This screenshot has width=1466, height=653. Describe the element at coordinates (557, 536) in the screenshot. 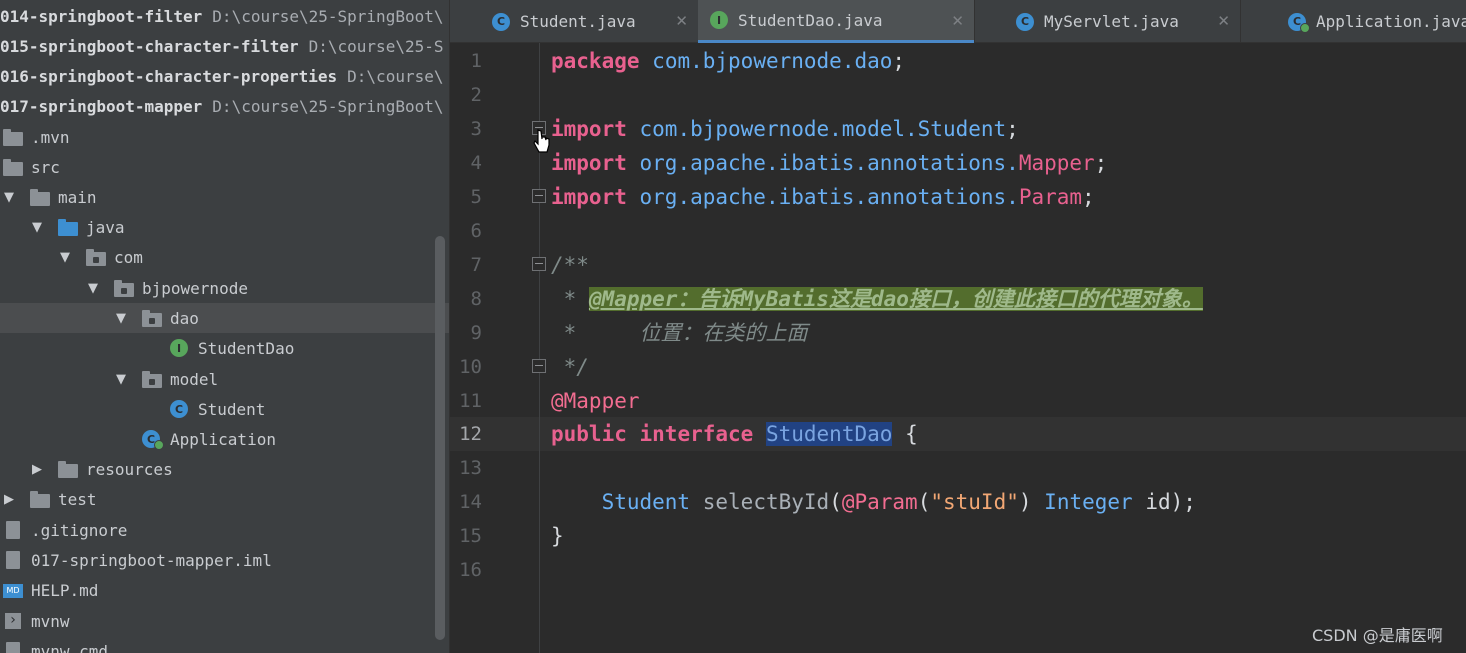

I see `code-line-15: }` at that location.